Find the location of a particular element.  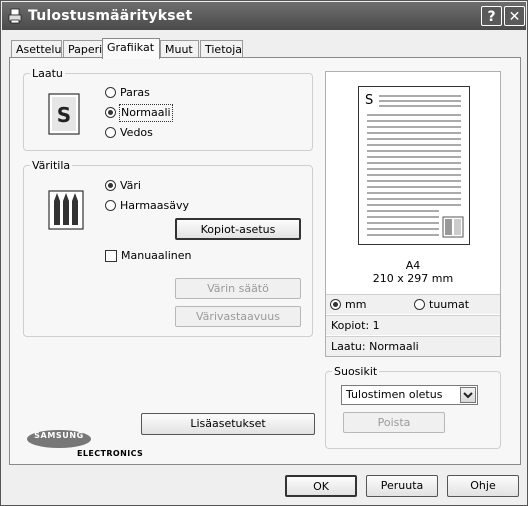

delete-favorite-button: Poista is located at coordinates (394, 422).